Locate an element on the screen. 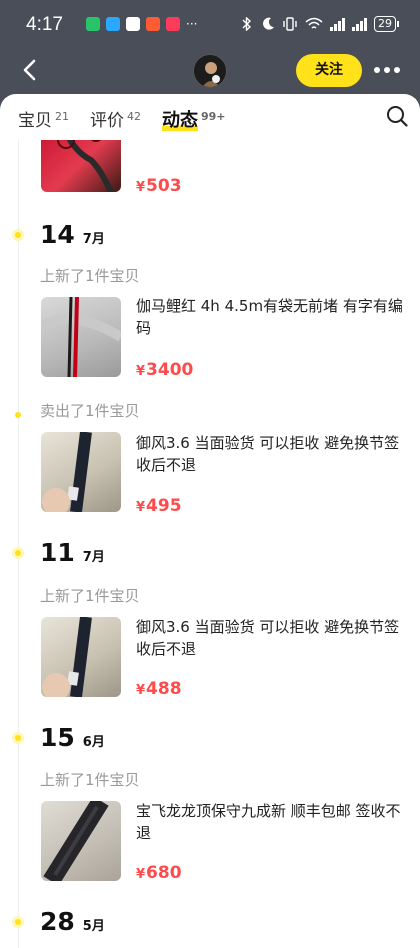  status-bar: 4:17 ··· 29 is located at coordinates (210, 26).